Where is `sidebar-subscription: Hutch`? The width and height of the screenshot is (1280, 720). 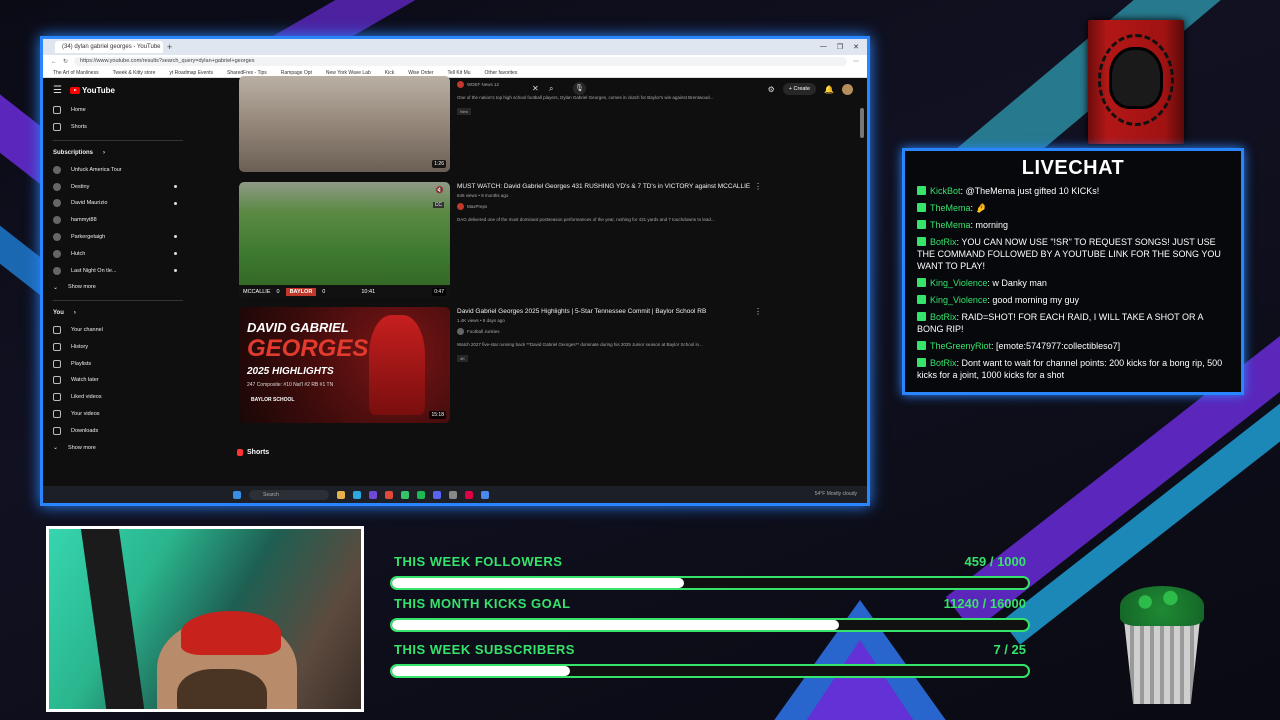 sidebar-subscription: Hutch is located at coordinates (118, 253).